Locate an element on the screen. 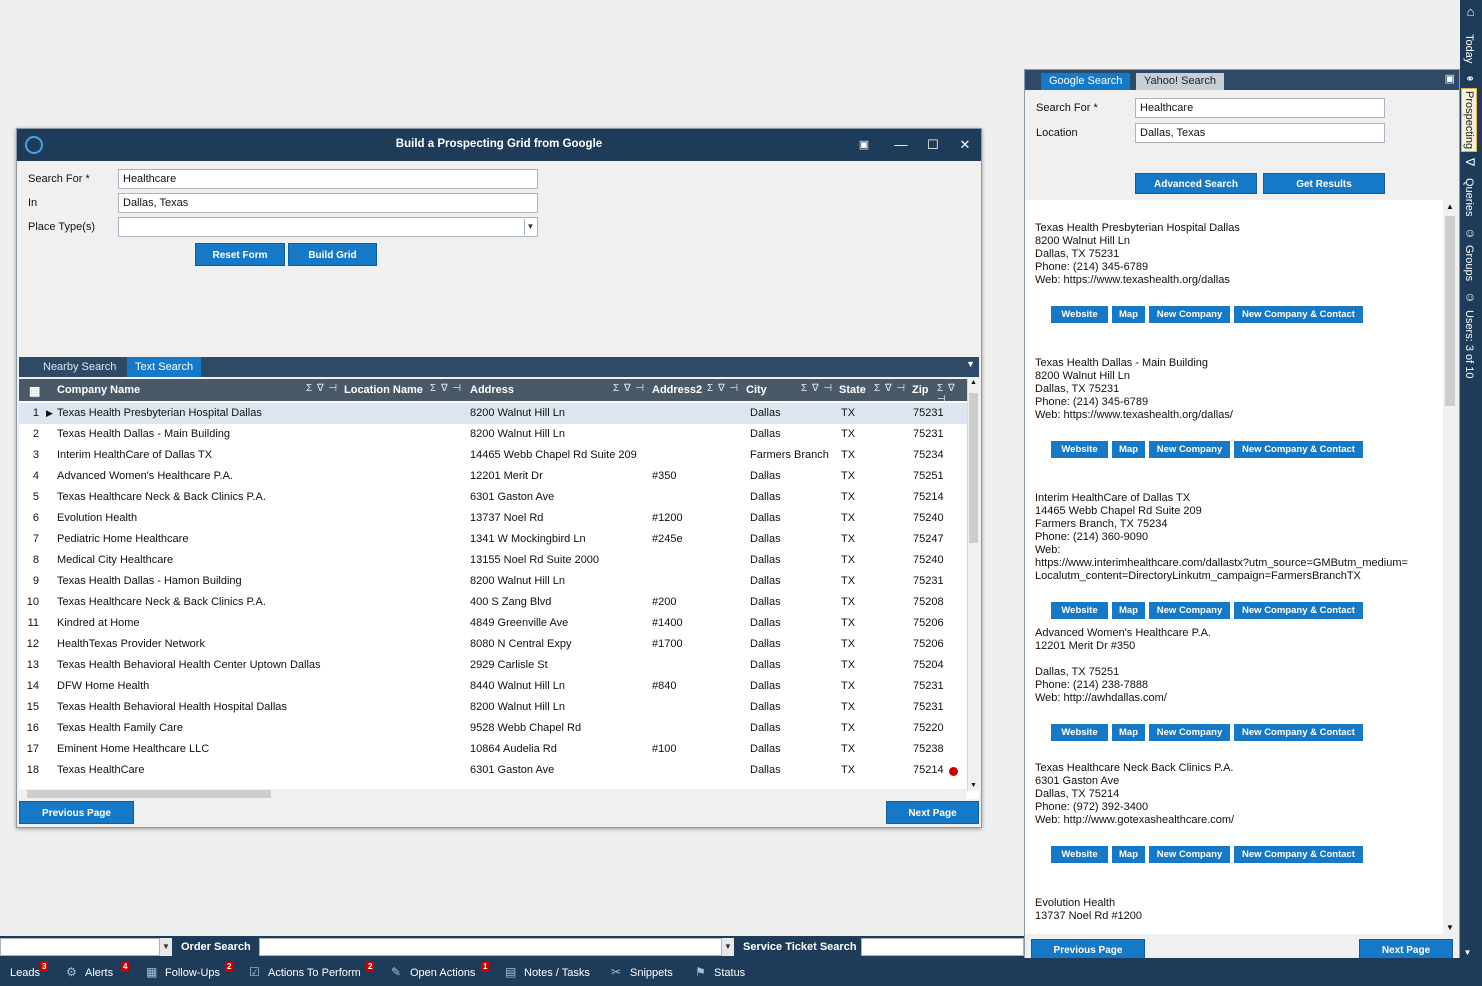 The width and height of the screenshot is (1482, 986). col-address-tools-icon: Σ ∇ ⊣ is located at coordinates (629, 388).